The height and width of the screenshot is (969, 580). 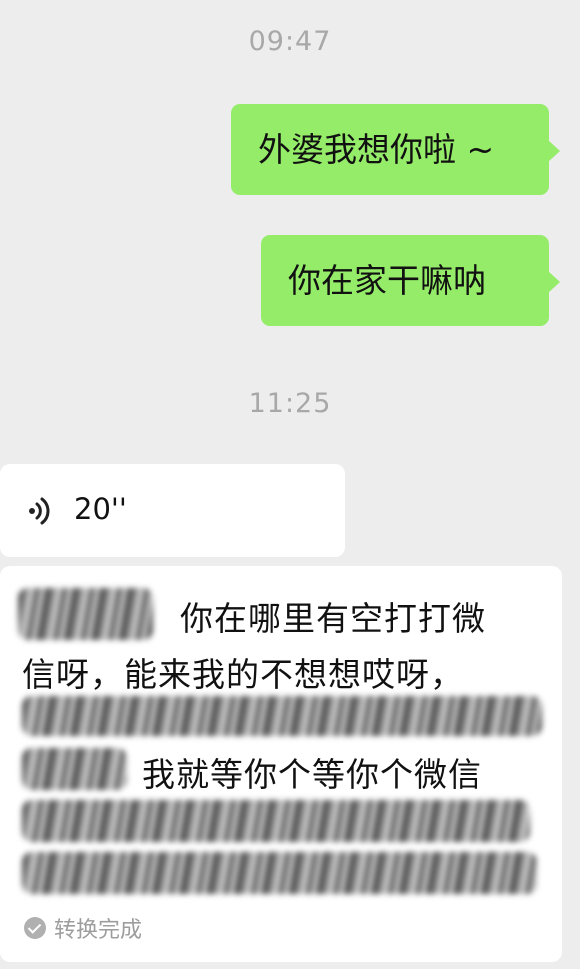 I want to click on transcript-line: 你在哪里有空打打微, so click(x=333, y=618).